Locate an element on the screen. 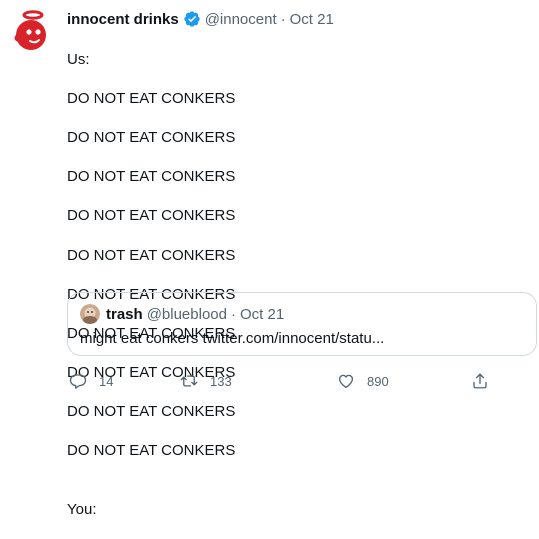 The image size is (539, 539). reply-icon is located at coordinates (78, 381).